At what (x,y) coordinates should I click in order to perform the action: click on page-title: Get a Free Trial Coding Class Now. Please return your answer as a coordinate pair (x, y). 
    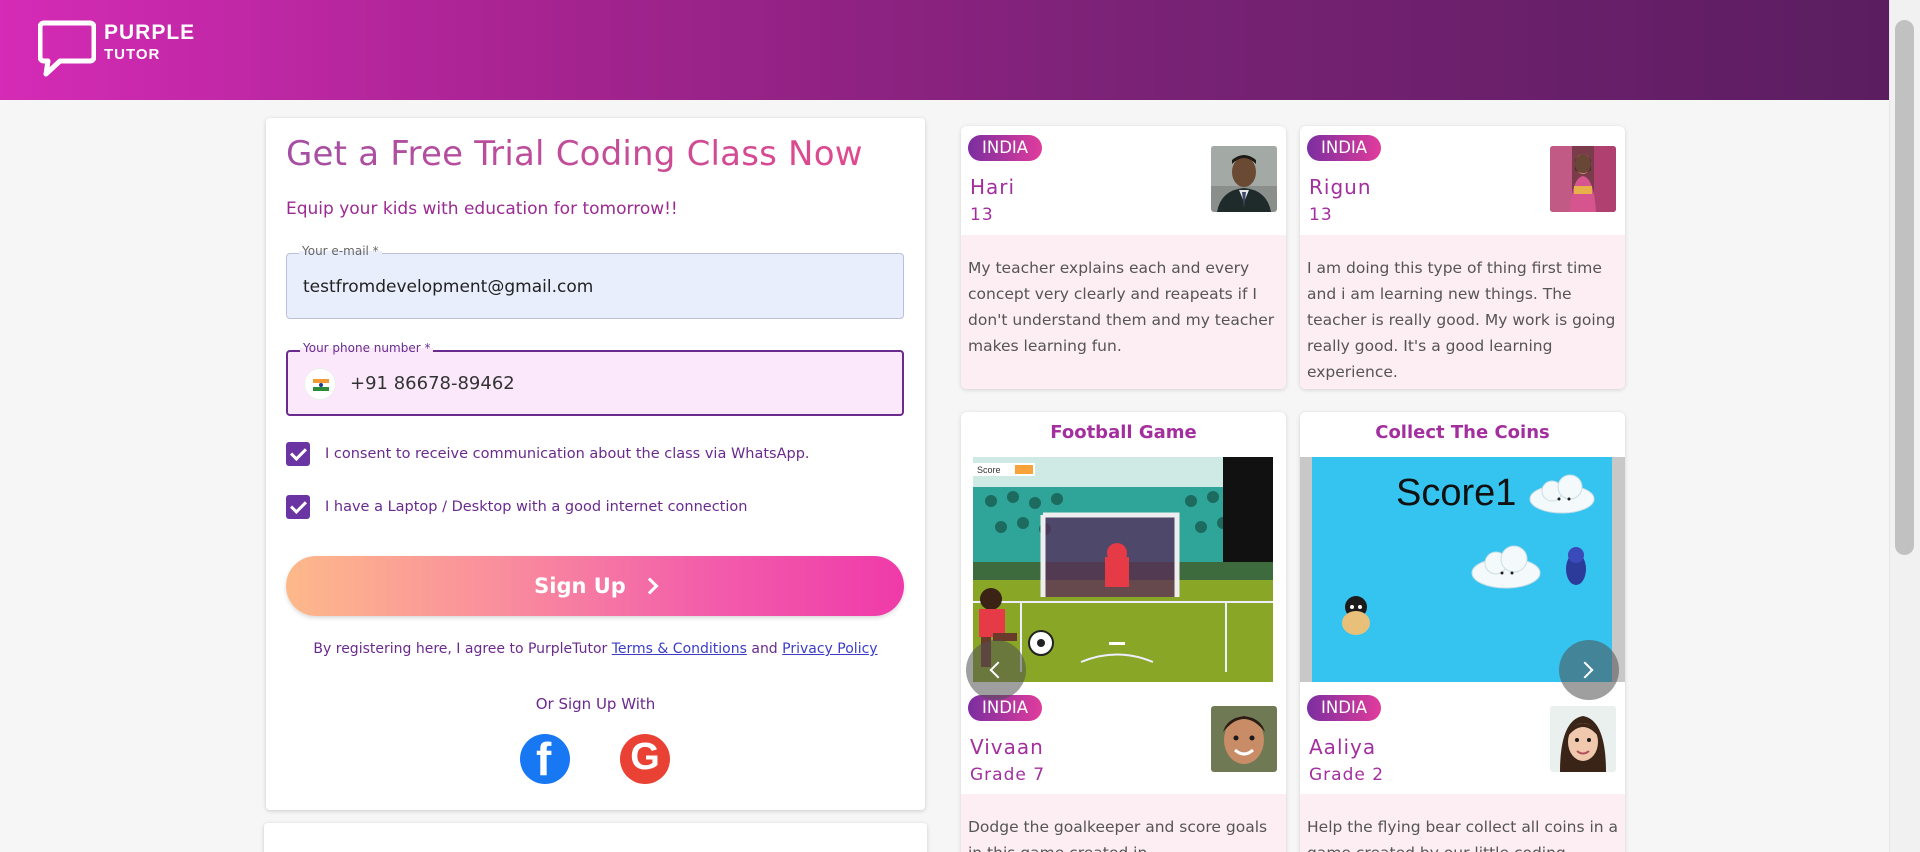
    Looking at the image, I should click on (574, 154).